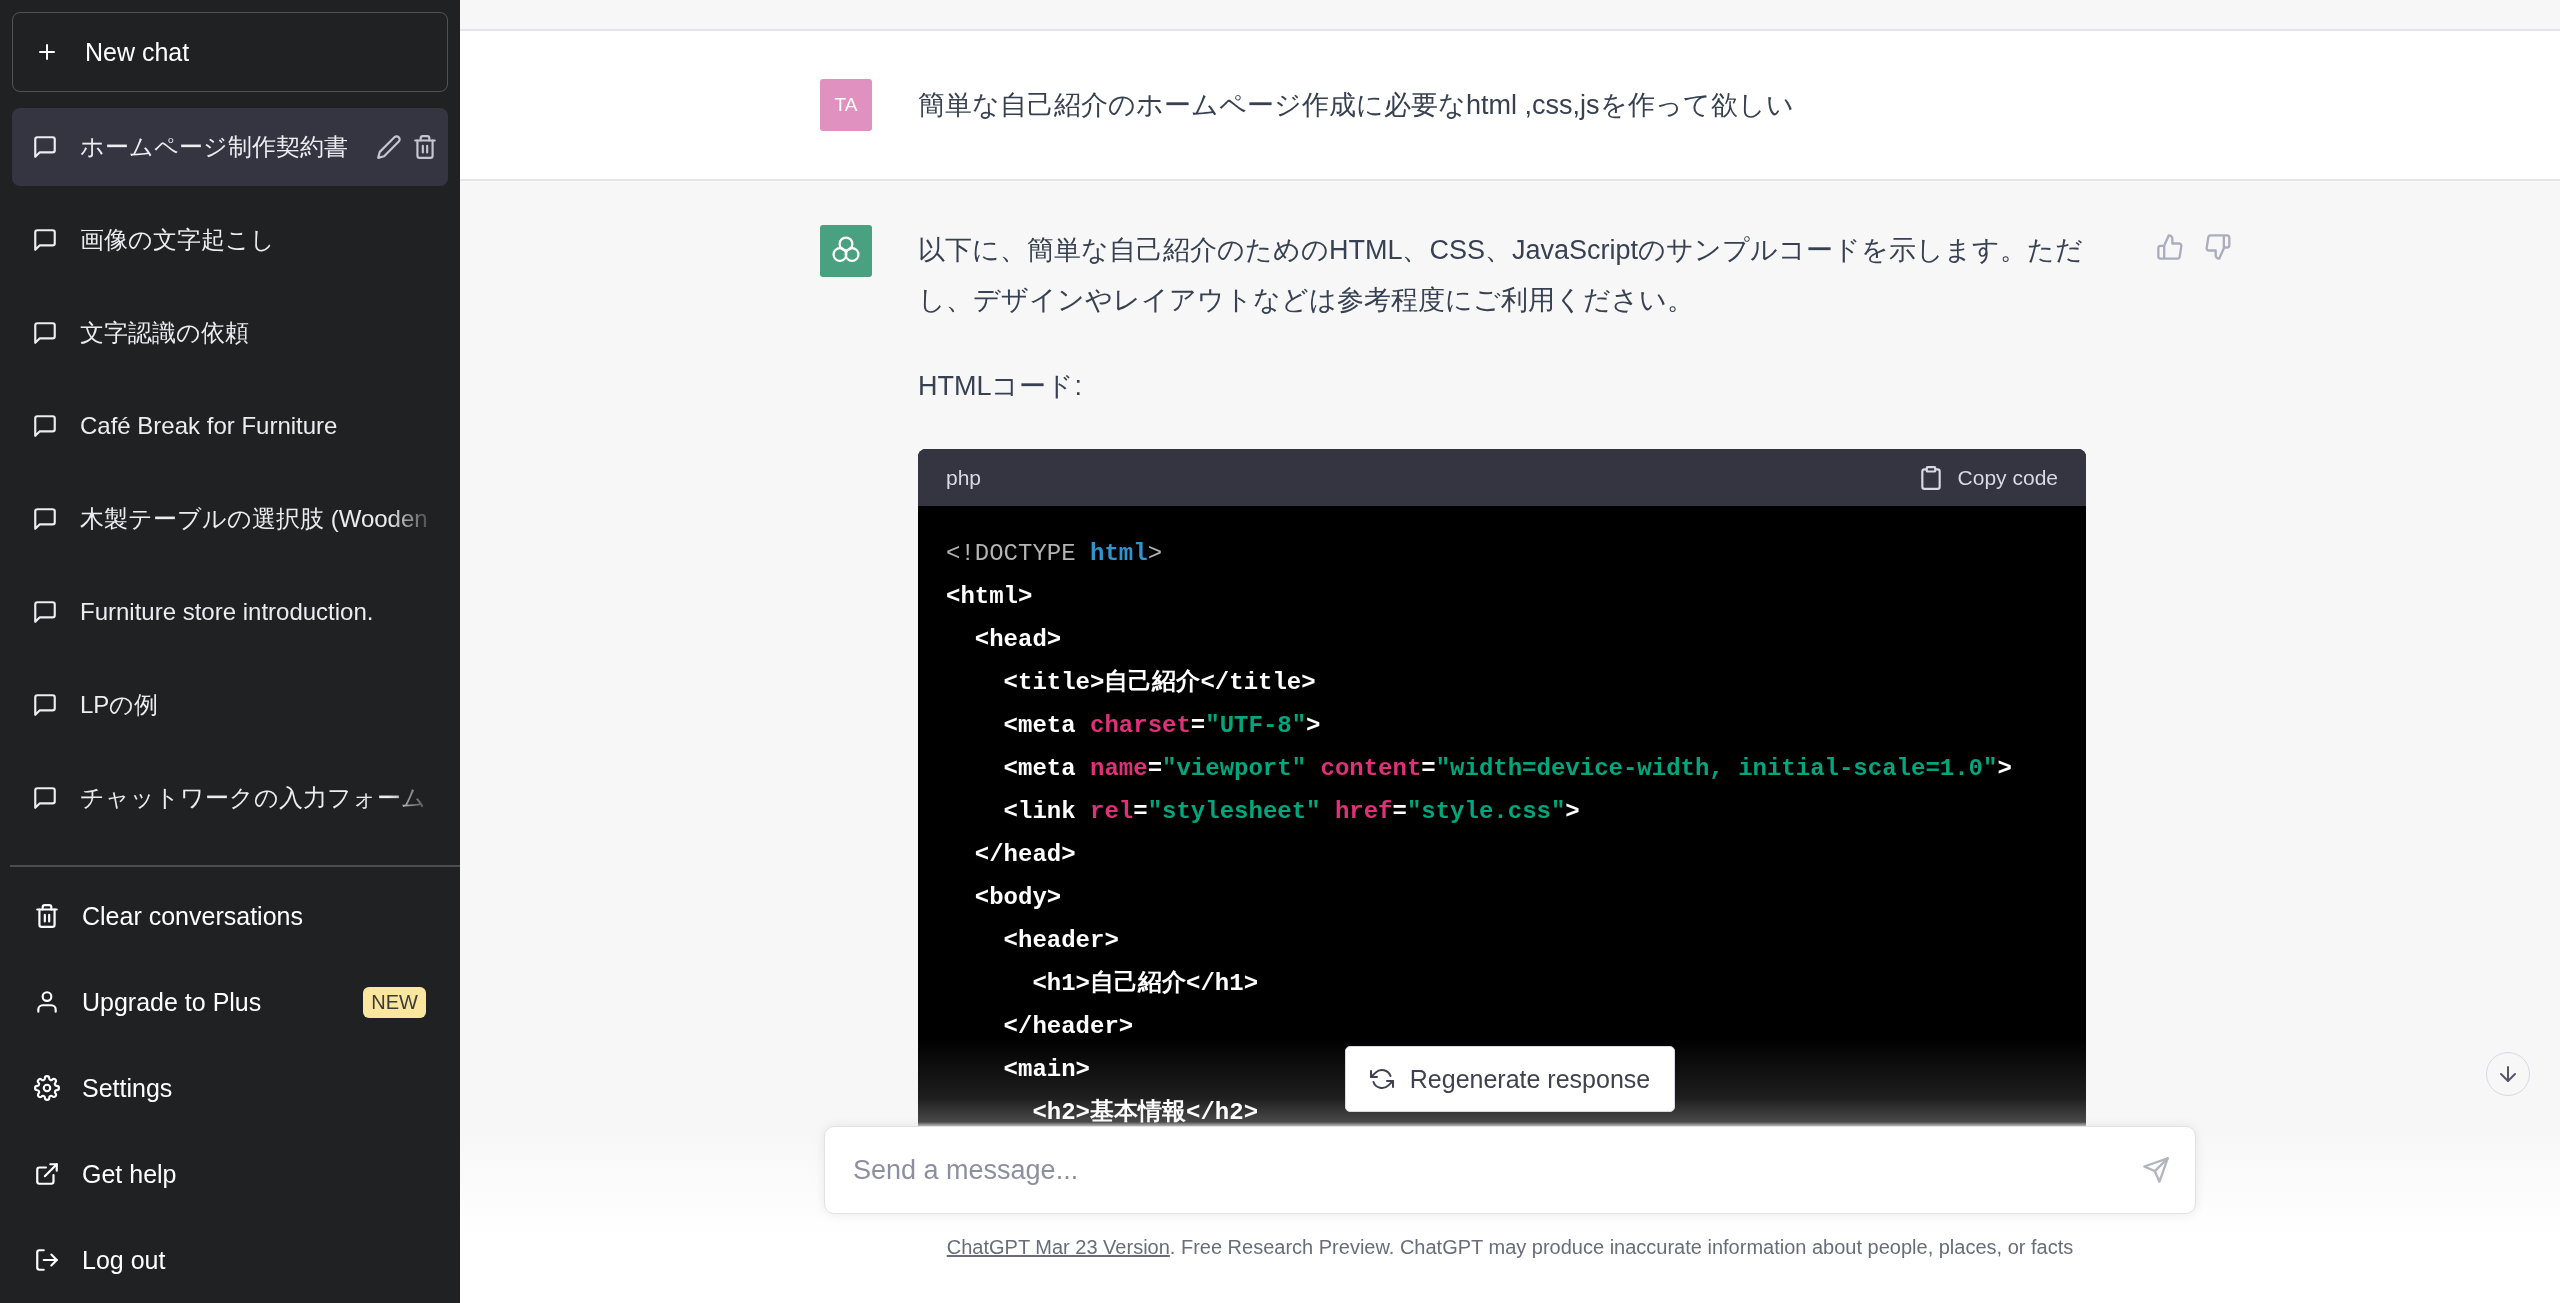 This screenshot has height=1303, width=2560. I want to click on conversation-item: 木製テーブルの選択肢 (Wooden, so click(230, 519).